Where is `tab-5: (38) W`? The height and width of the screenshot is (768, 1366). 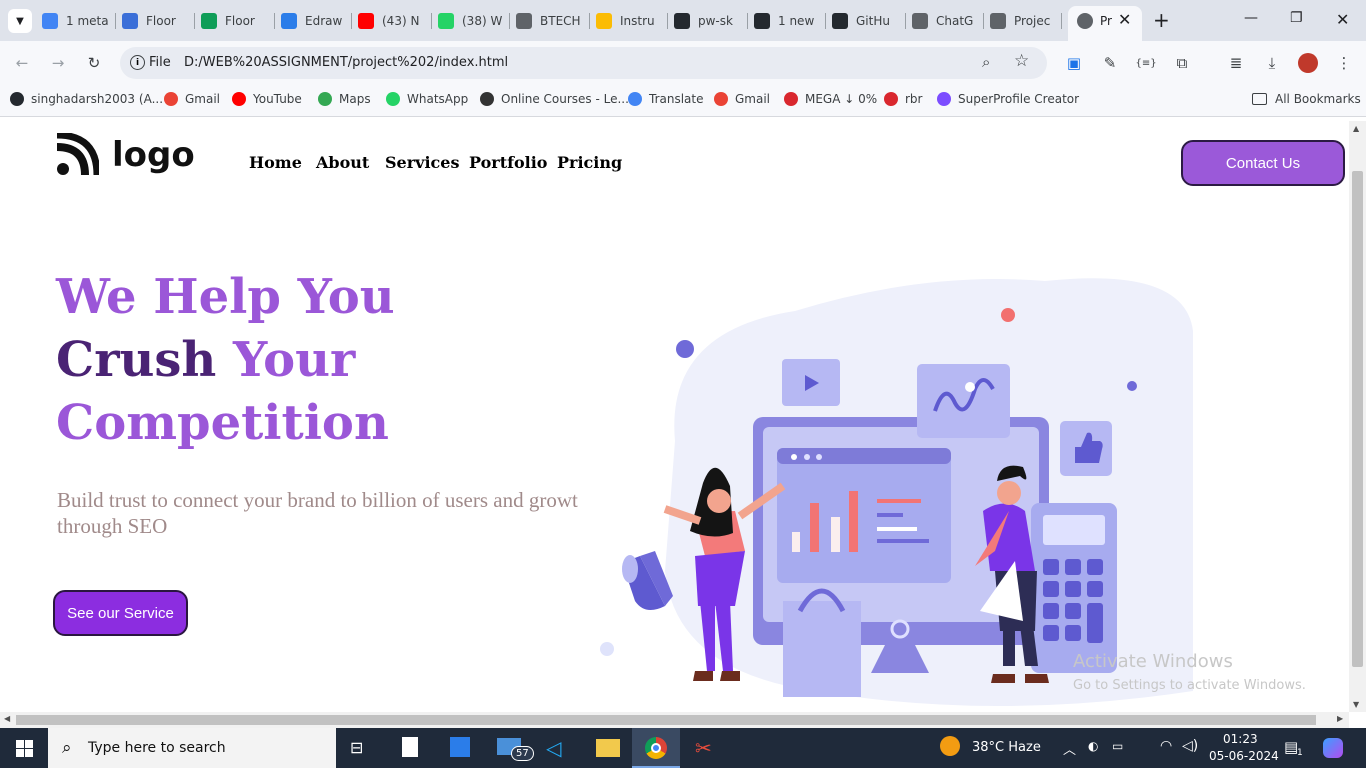
tab-5: (38) W is located at coordinates (477, 21).